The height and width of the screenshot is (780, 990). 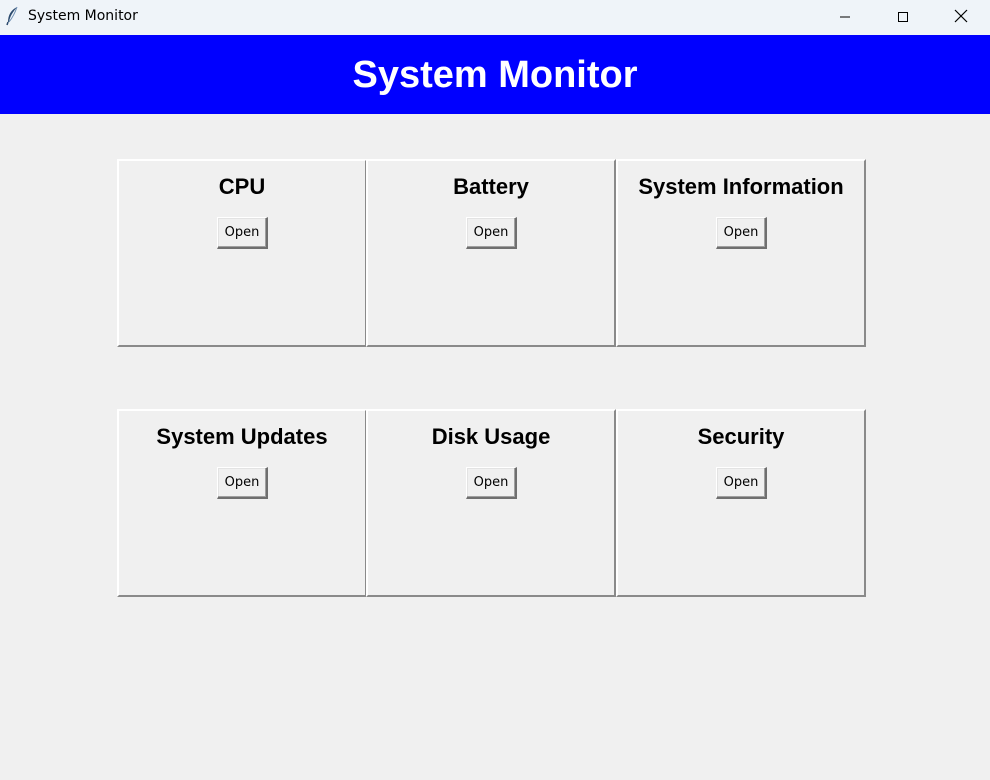 I want to click on panel-title: System Information, so click(x=741, y=186).